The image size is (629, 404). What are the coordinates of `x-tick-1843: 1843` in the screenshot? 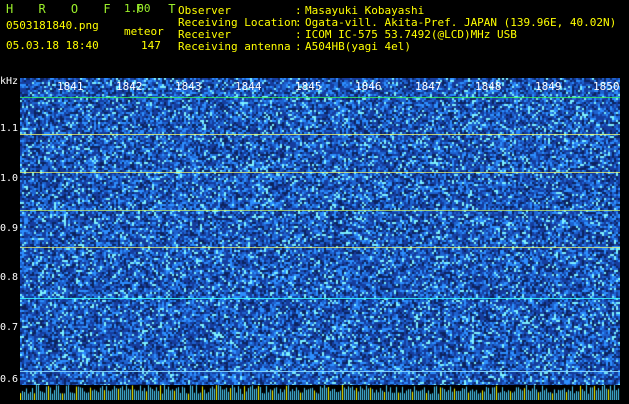 It's located at (188, 86).